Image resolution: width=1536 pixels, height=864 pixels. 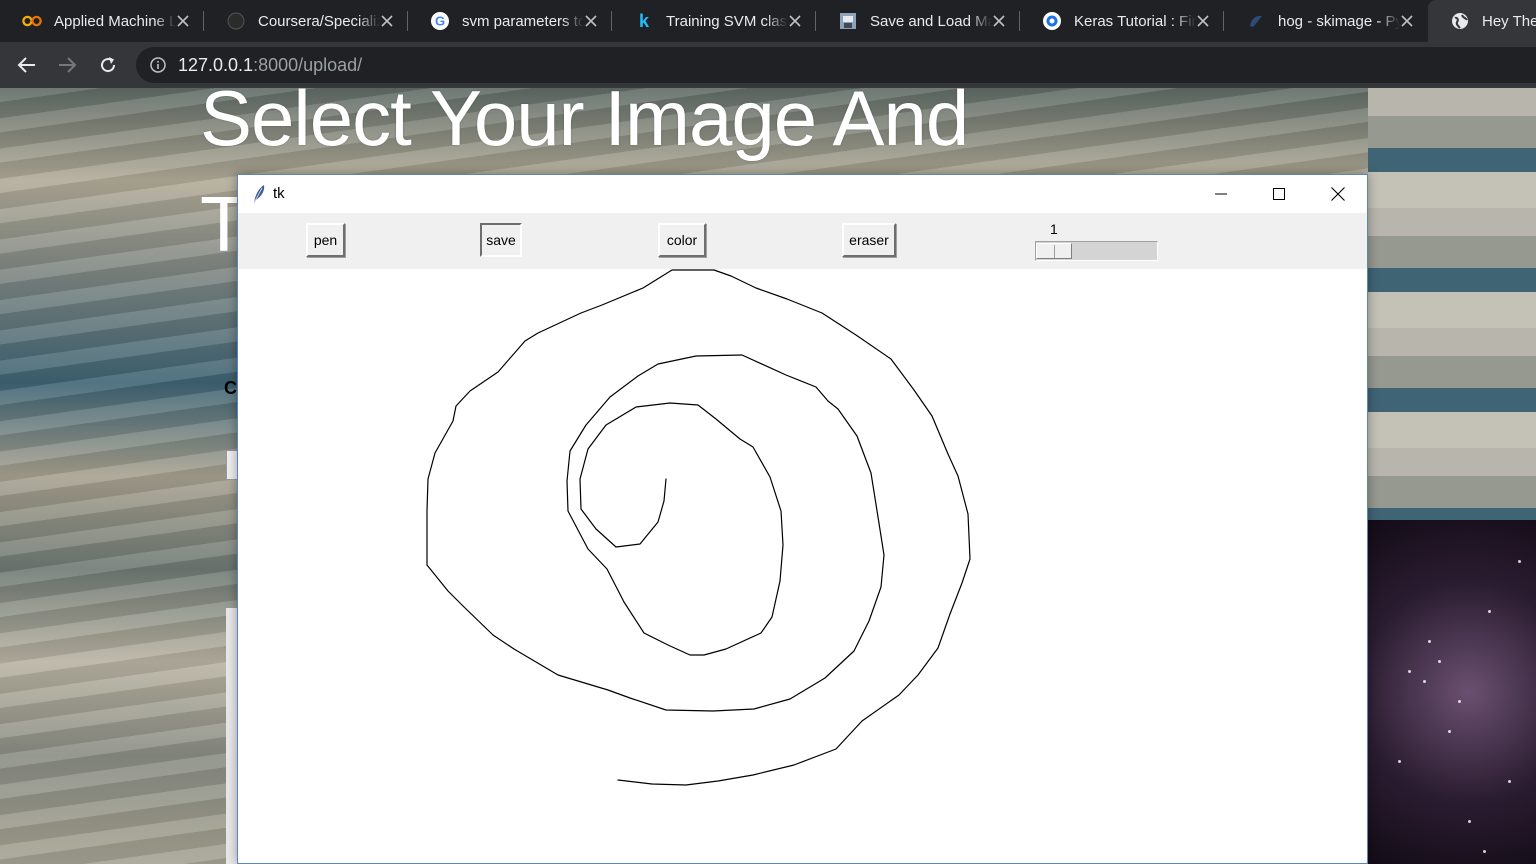 I want to click on svg-text: G, so click(x=440, y=21).